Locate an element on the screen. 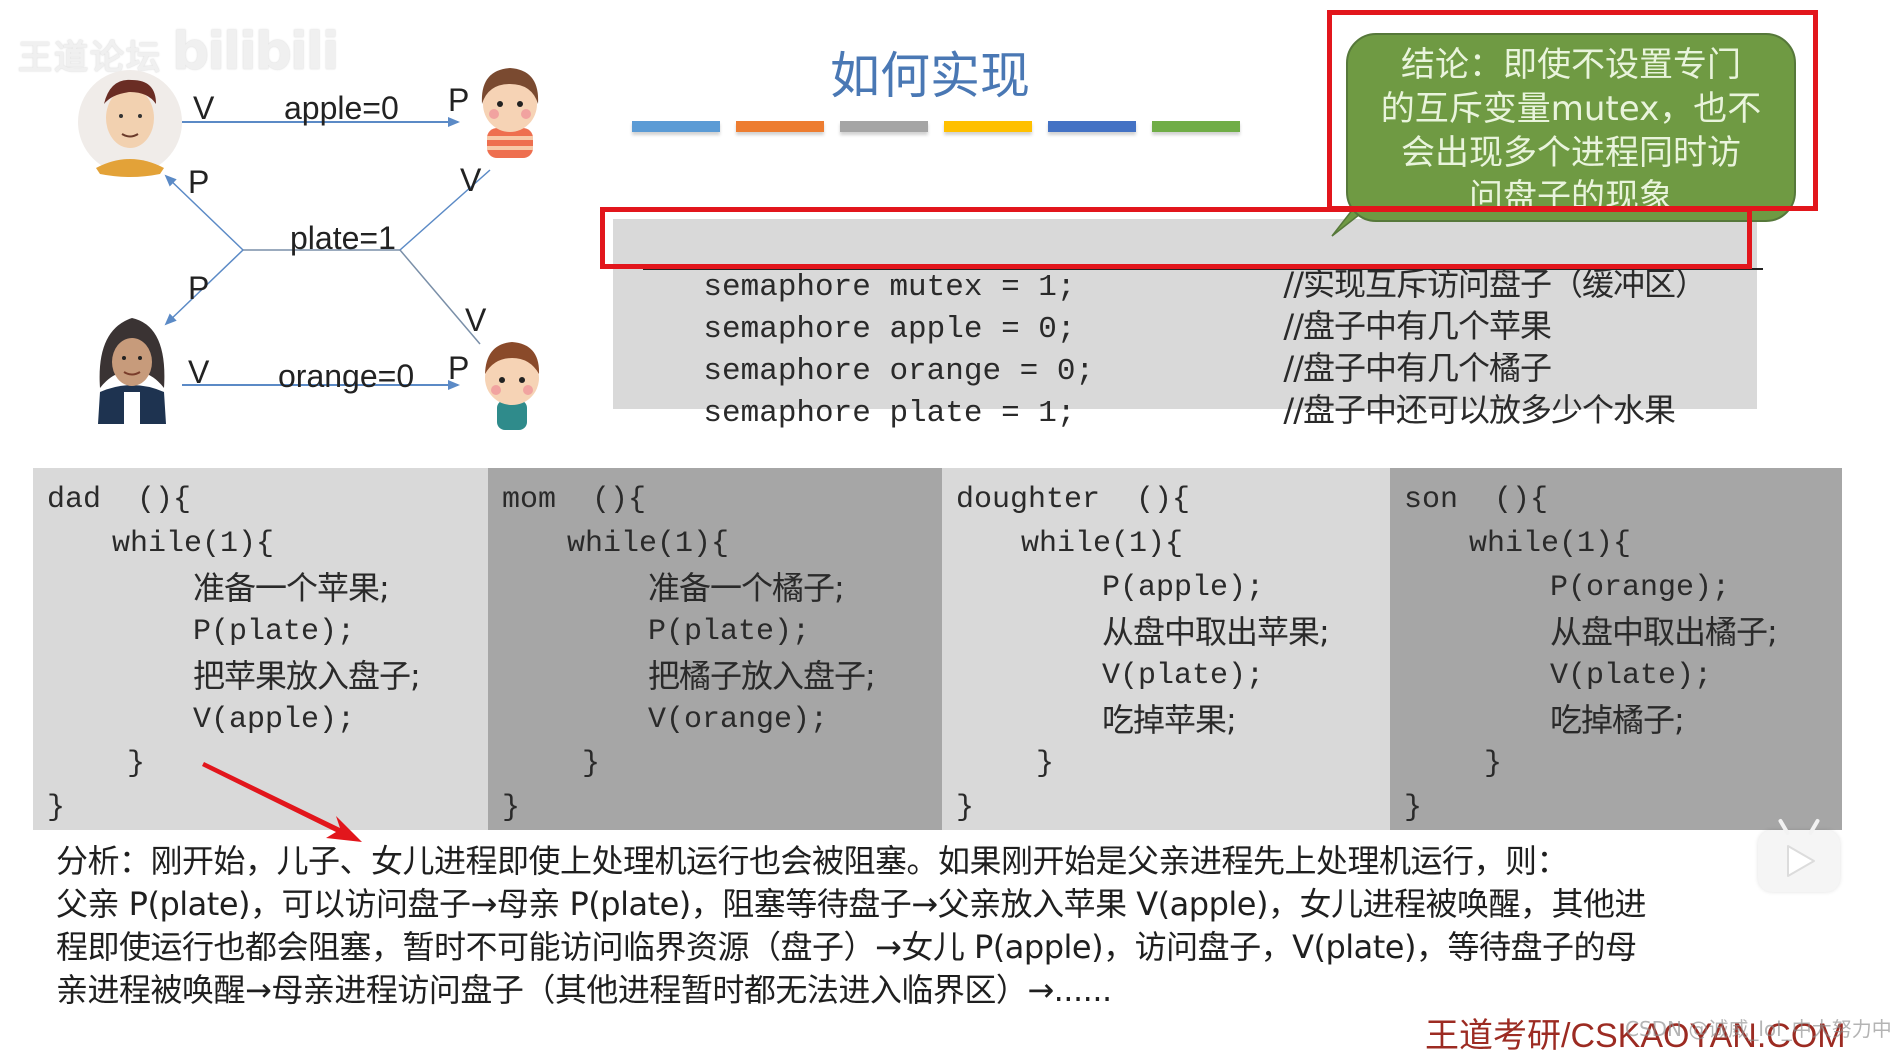 The width and height of the screenshot is (1891, 1057). pv-diagram: apple=0 plate=1 orange=0 V P P V P V V P is located at coordinates (300, 230).